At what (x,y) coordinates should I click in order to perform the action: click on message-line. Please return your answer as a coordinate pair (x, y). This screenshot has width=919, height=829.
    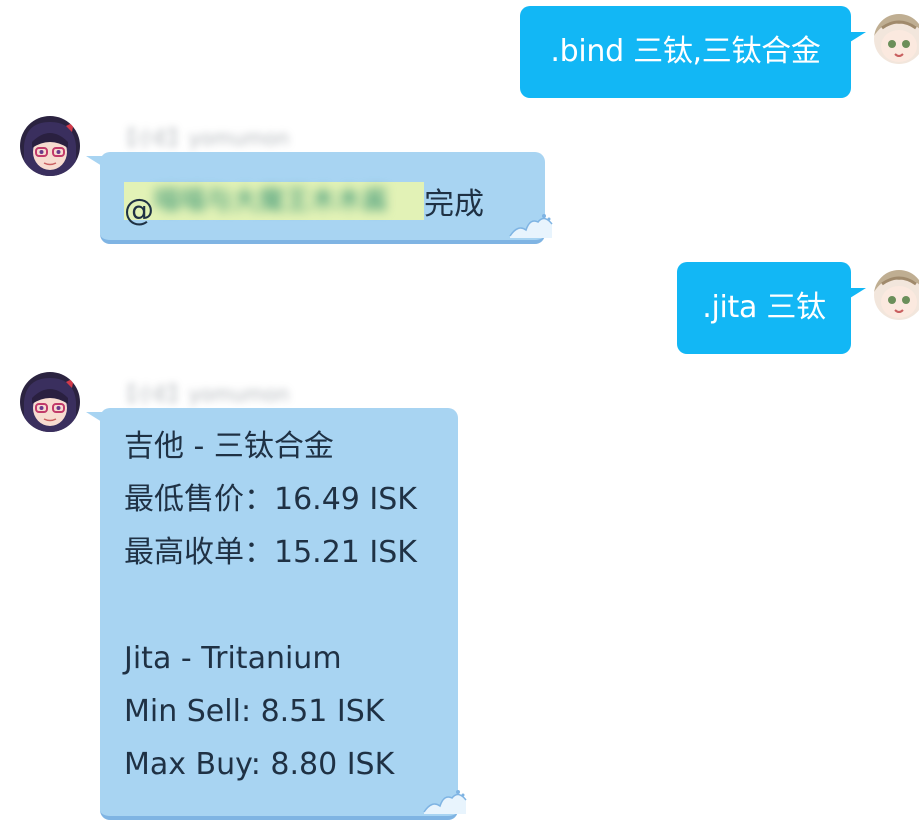
    Looking at the image, I should click on (291, 605).